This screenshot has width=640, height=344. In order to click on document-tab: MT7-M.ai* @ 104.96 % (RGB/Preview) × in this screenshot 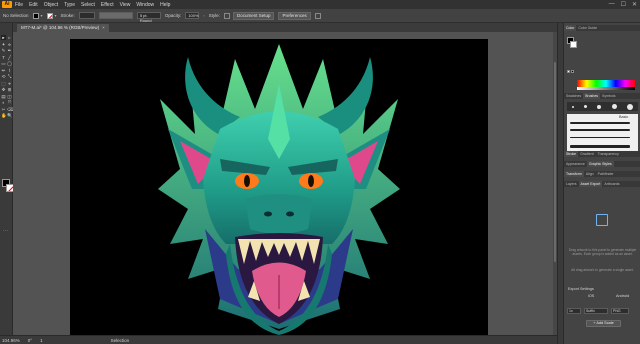, I will do `click(63, 28)`.